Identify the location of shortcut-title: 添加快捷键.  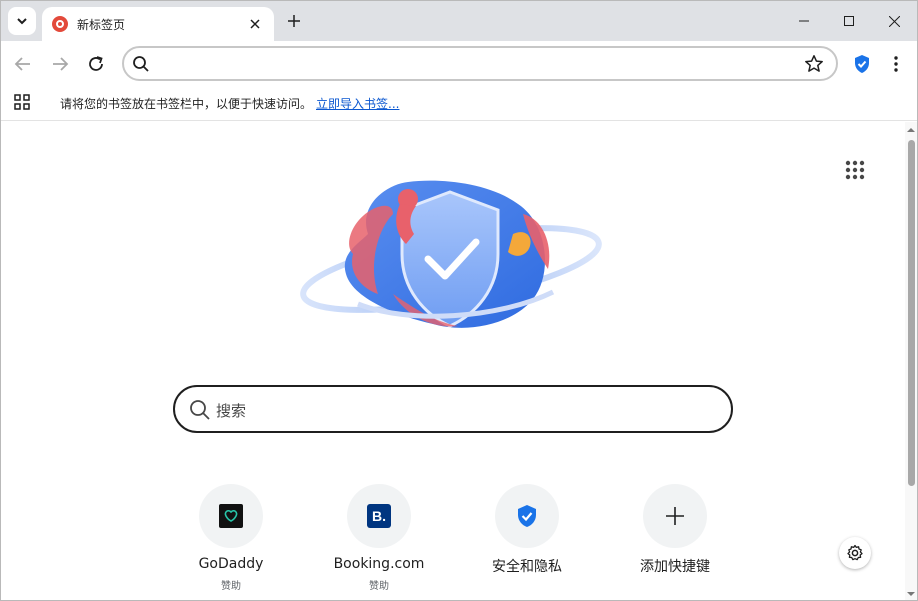
(675, 567).